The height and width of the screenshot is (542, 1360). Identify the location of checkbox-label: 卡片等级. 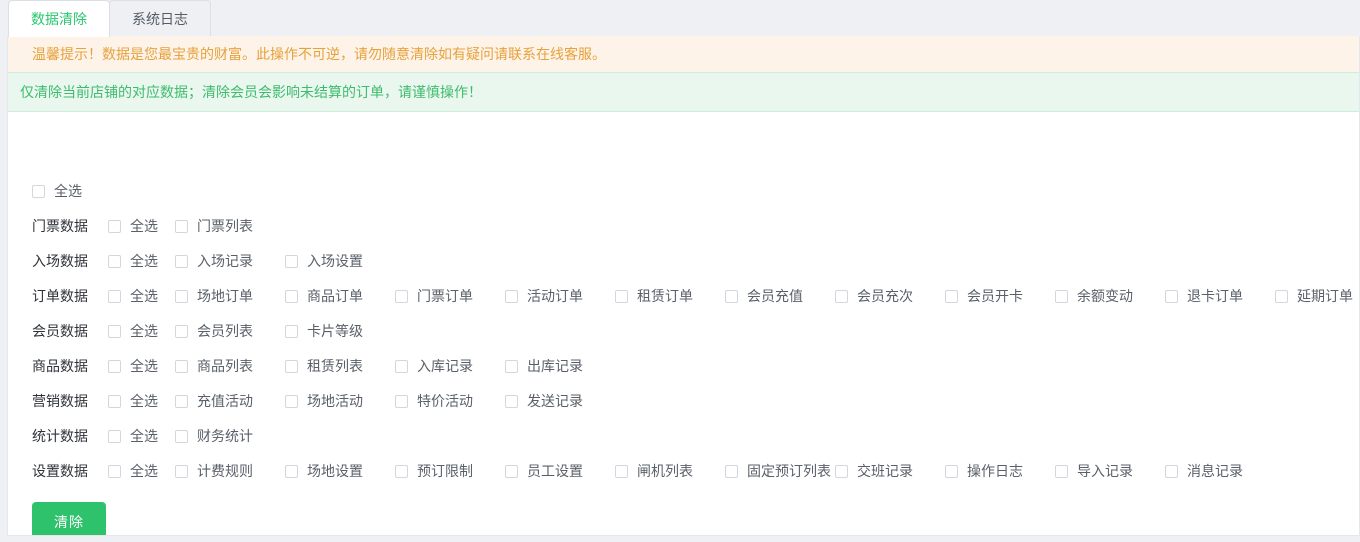
(335, 331).